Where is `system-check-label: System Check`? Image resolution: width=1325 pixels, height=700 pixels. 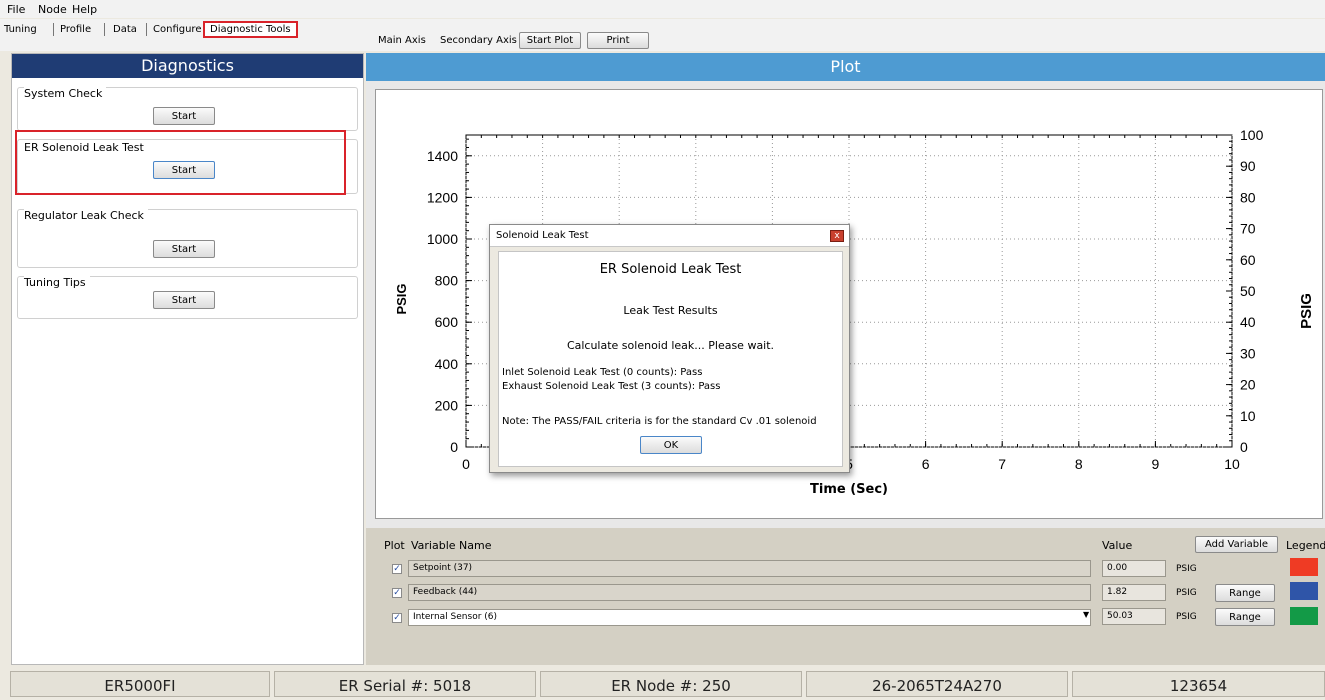 system-check-label: System Check is located at coordinates (65, 93).